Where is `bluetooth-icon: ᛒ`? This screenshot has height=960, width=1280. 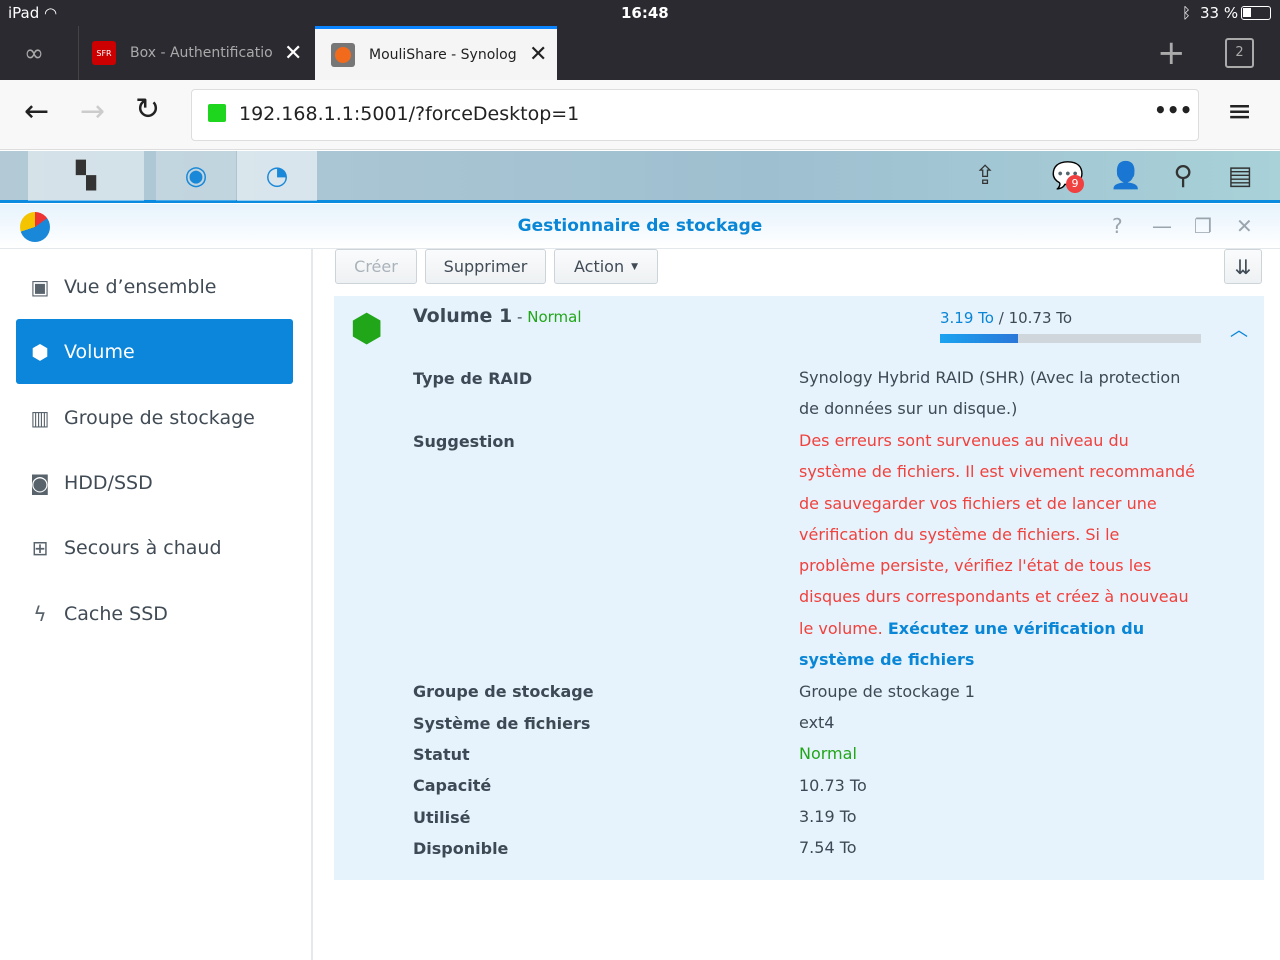
bluetooth-icon: ᛒ is located at coordinates (1187, 13).